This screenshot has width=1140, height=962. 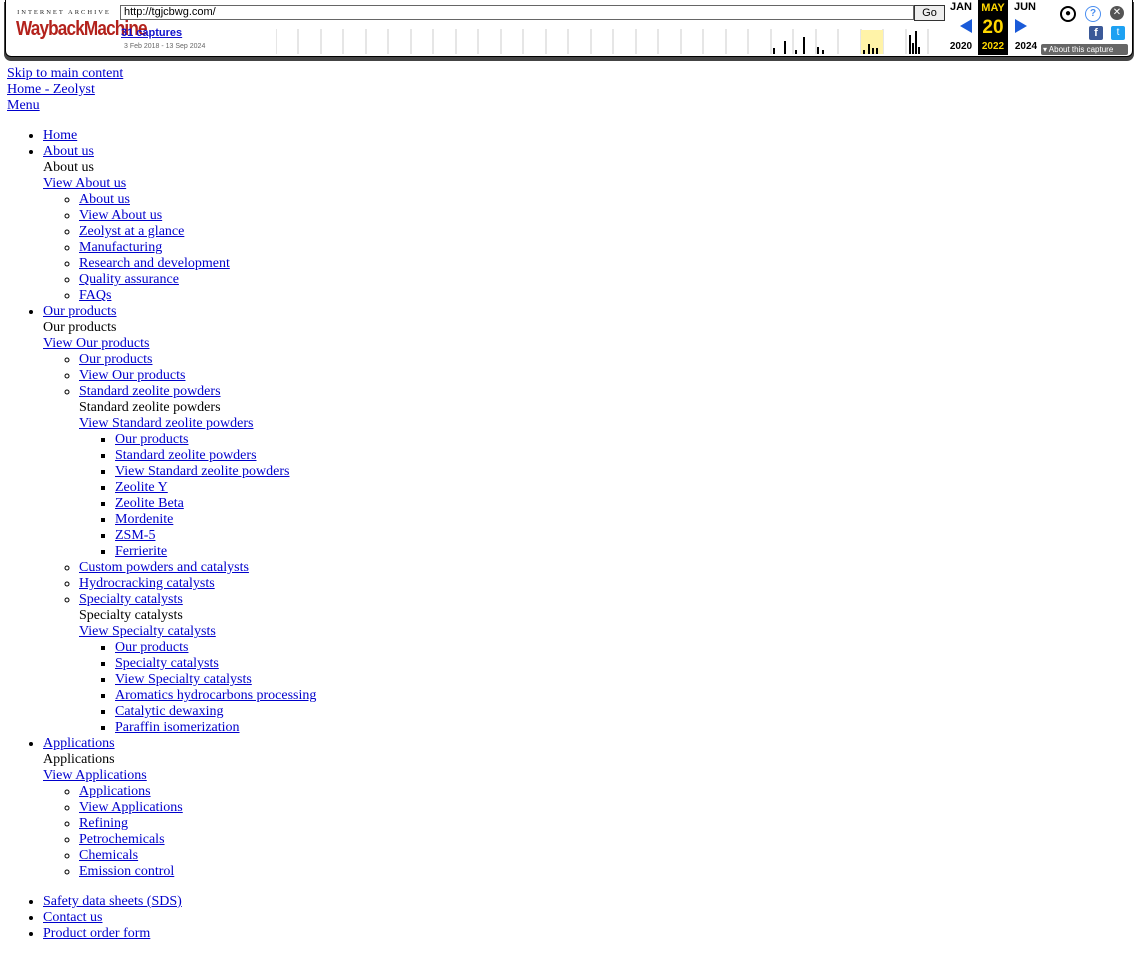 I want to click on submenu-link: Zeolite Beta, so click(x=149, y=503).